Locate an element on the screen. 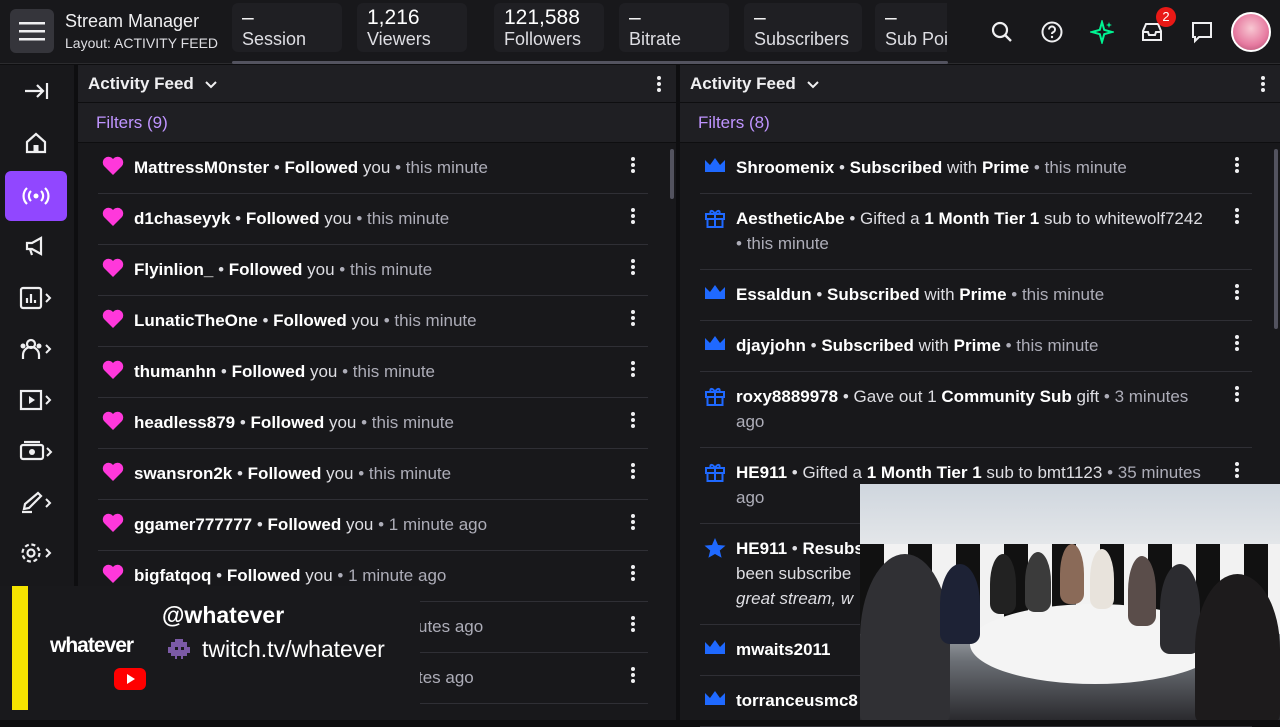  search-button is located at coordinates (1002, 32).